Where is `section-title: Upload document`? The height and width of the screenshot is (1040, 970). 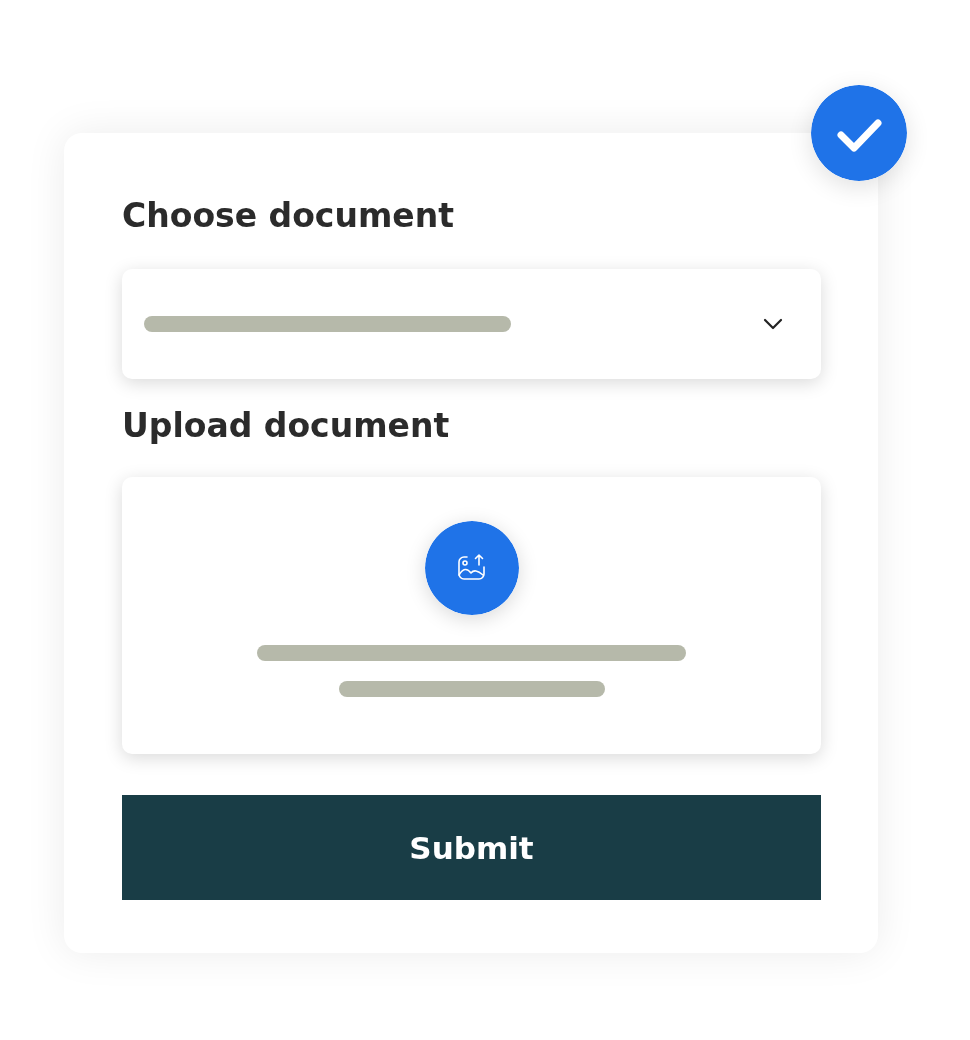
section-title: Upload document is located at coordinates (286, 426).